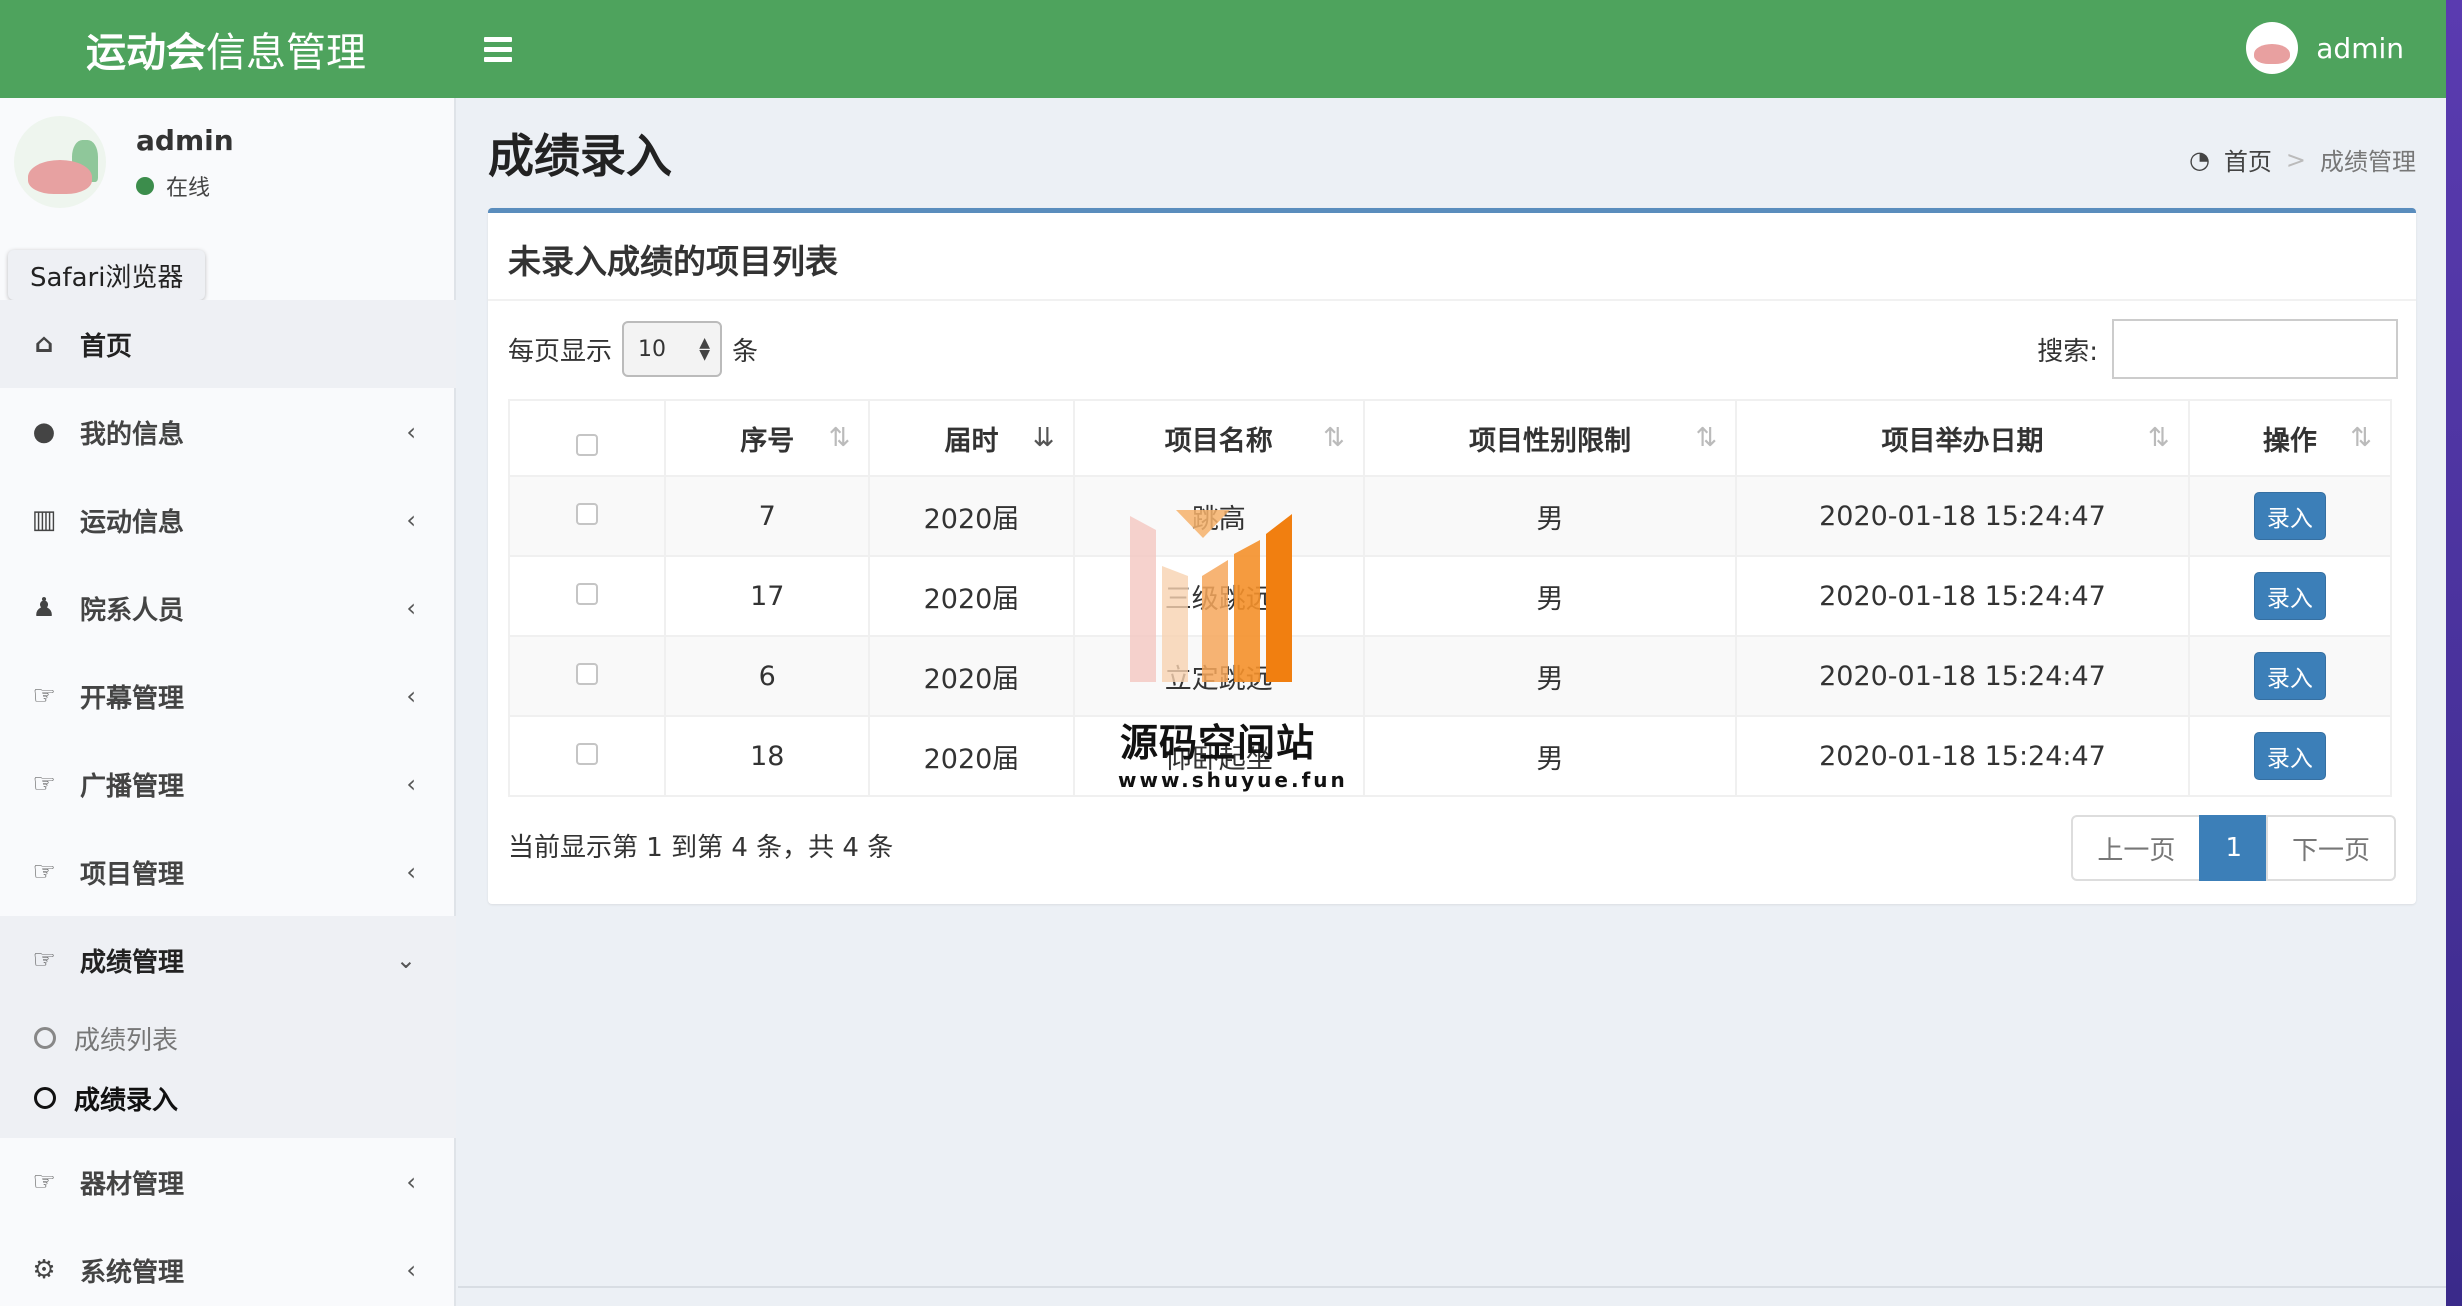 The width and height of the screenshot is (2462, 1306). Describe the element at coordinates (228, 520) in the screenshot. I see `sidebar-item-sports-info: ▥ 运动信息 ‹` at that location.